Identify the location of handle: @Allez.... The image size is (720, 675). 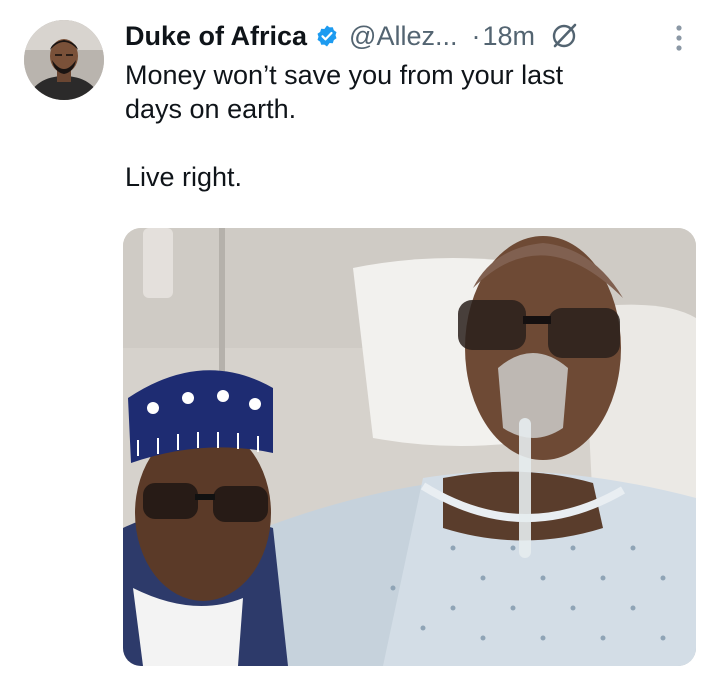
(403, 36).